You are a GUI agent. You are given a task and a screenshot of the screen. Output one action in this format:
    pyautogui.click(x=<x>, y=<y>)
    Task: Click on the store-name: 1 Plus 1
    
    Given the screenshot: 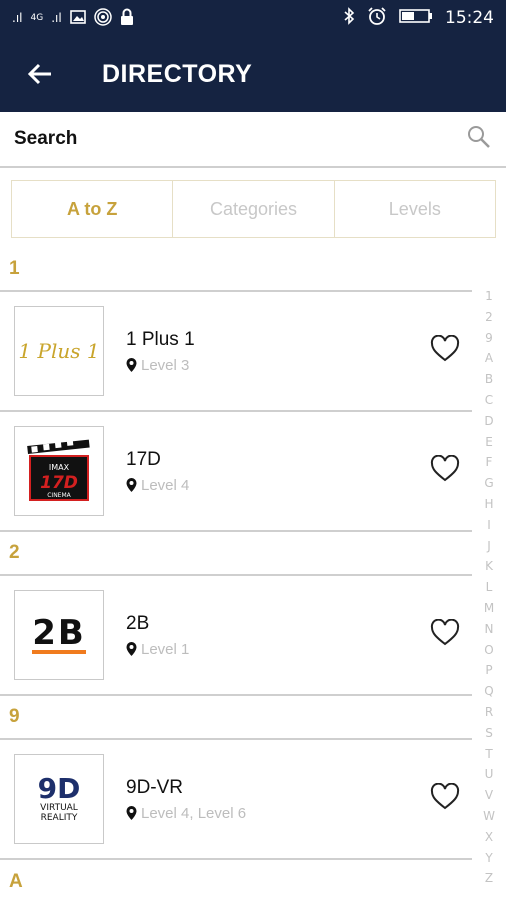 What is the action you would take?
    pyautogui.click(x=160, y=339)
    